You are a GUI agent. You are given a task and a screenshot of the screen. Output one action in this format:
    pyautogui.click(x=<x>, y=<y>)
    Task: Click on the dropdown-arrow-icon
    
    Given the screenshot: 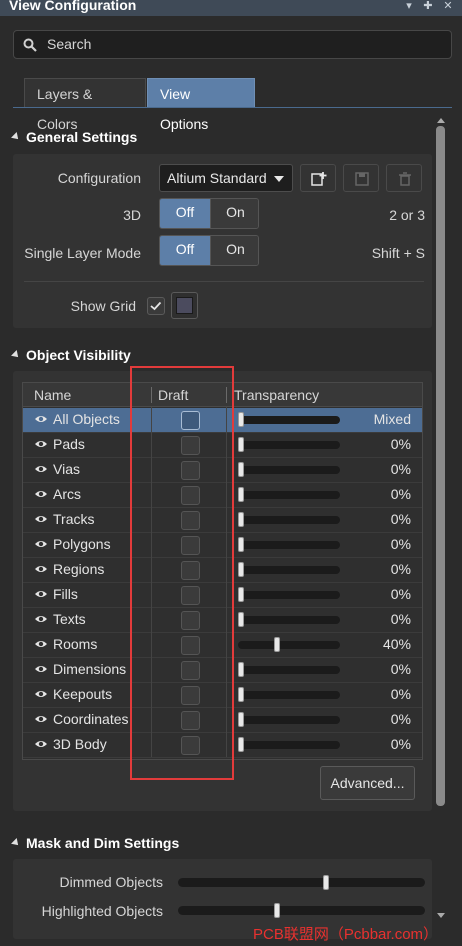 What is the action you would take?
    pyautogui.click(x=279, y=179)
    